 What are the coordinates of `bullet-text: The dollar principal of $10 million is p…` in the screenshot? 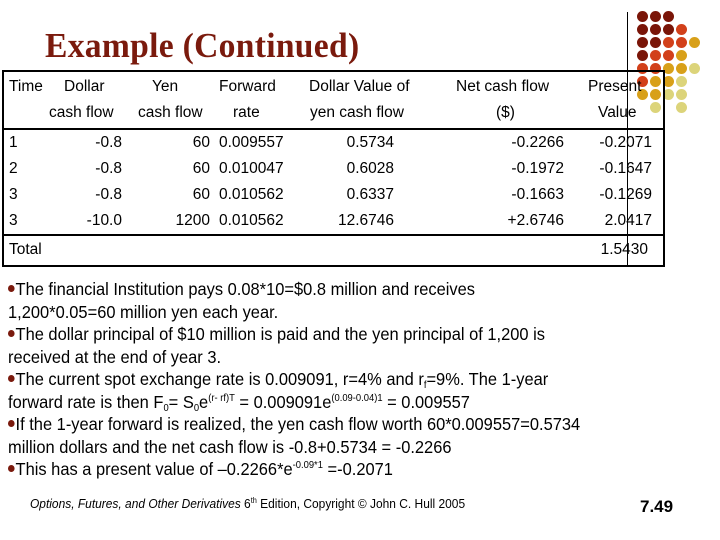 It's located at (280, 334).